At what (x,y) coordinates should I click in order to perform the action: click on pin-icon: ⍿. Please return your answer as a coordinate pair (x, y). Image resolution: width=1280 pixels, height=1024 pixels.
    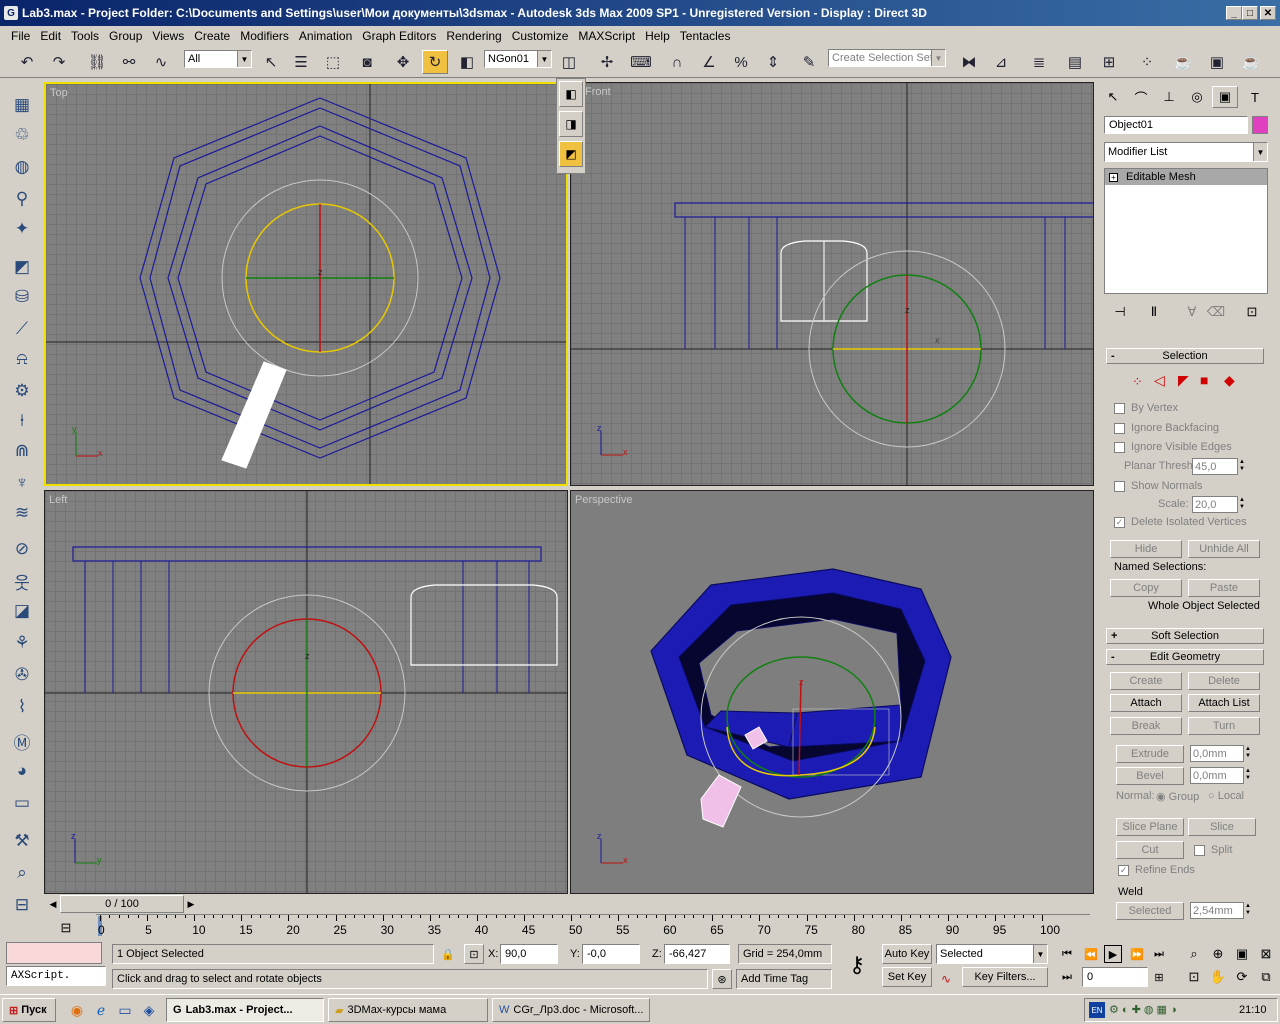
    Looking at the image, I should click on (22, 421).